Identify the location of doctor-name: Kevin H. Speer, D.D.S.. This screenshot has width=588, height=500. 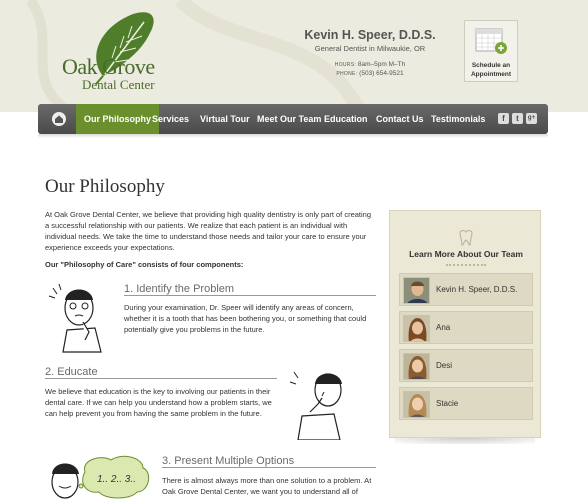
(370, 35).